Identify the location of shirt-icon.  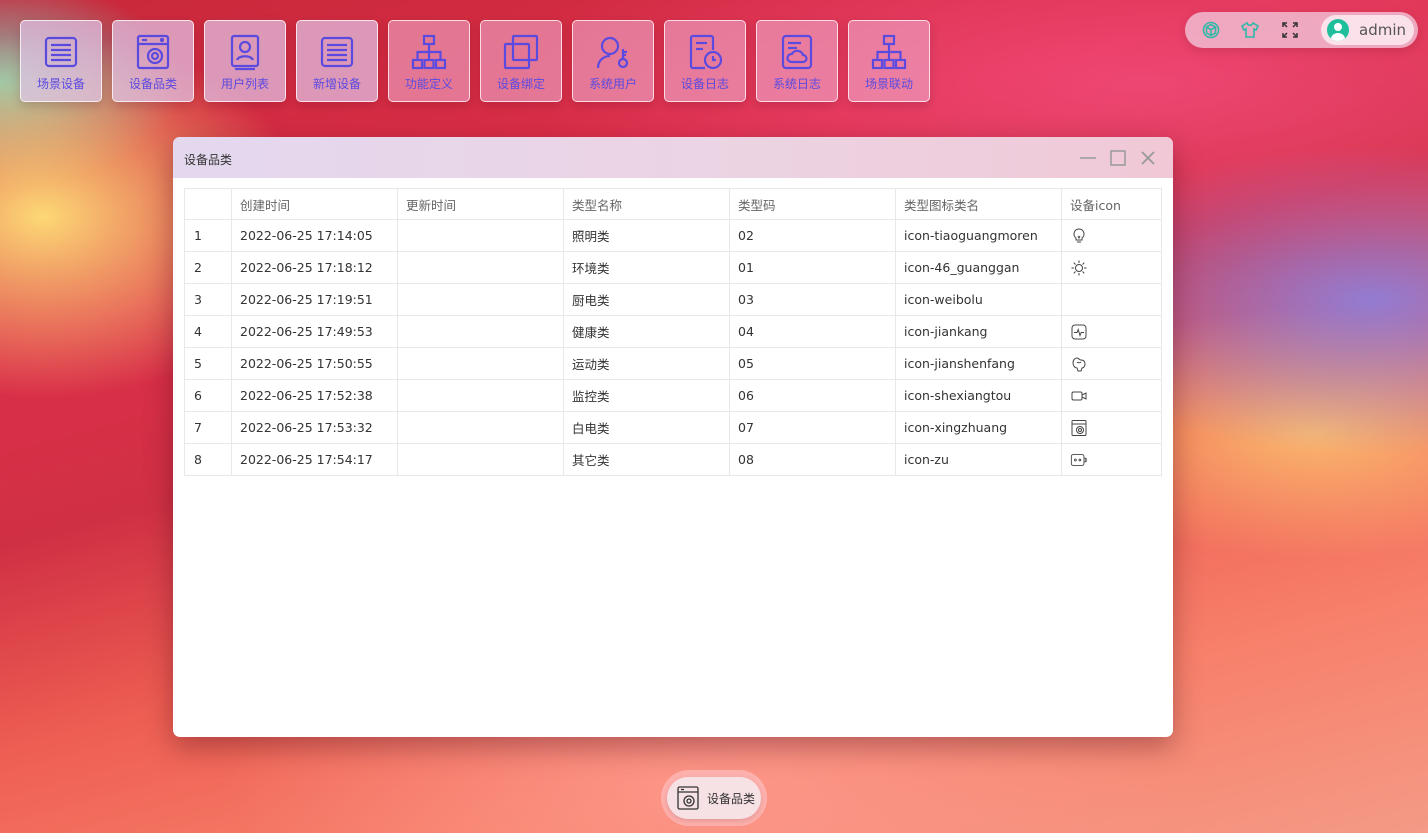
(1250, 30).